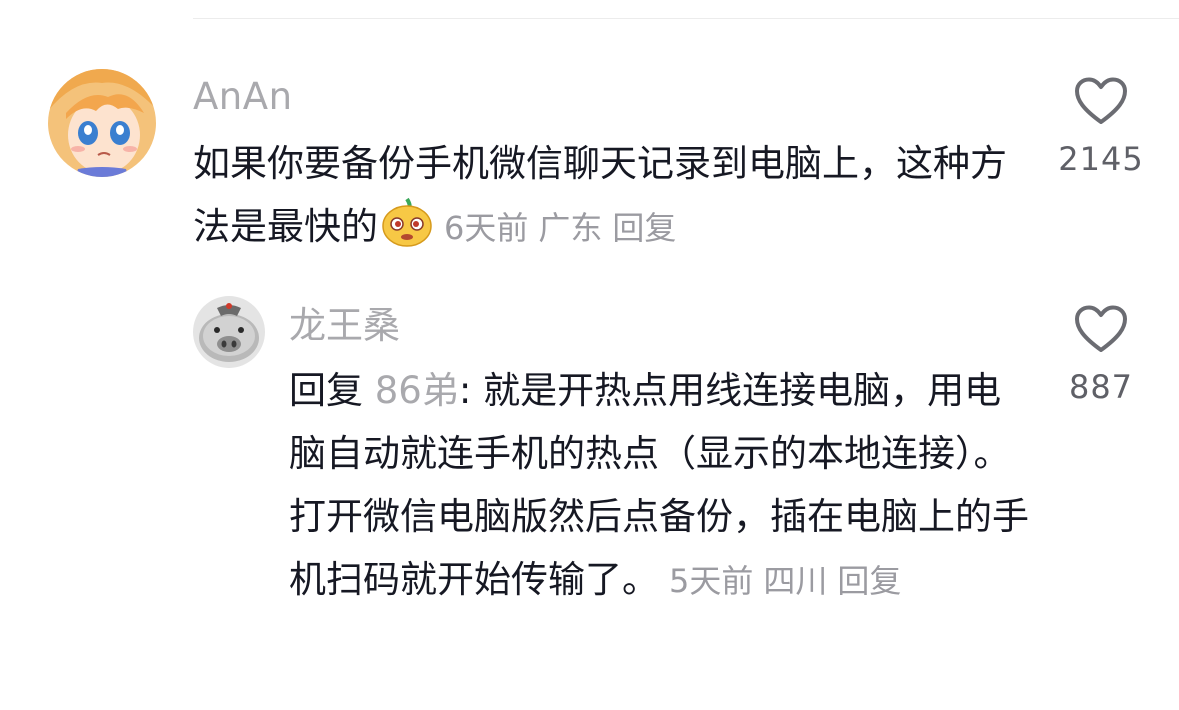 This screenshot has height=710, width=1179. I want to click on top-divider, so click(686, 18).